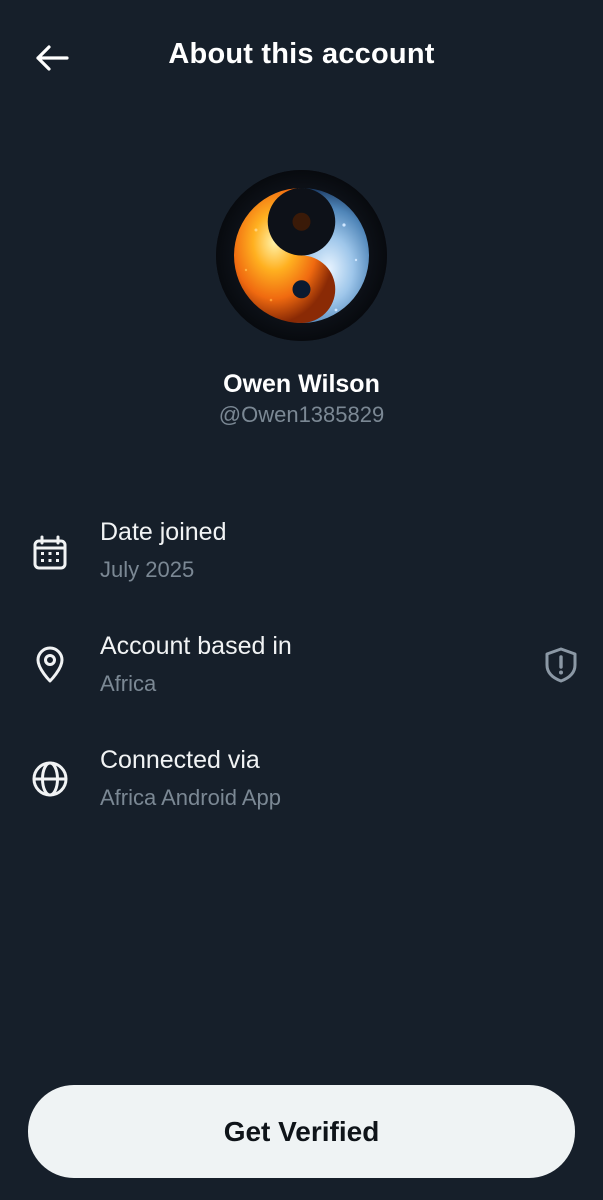  I want to click on avatar, so click(301, 255).